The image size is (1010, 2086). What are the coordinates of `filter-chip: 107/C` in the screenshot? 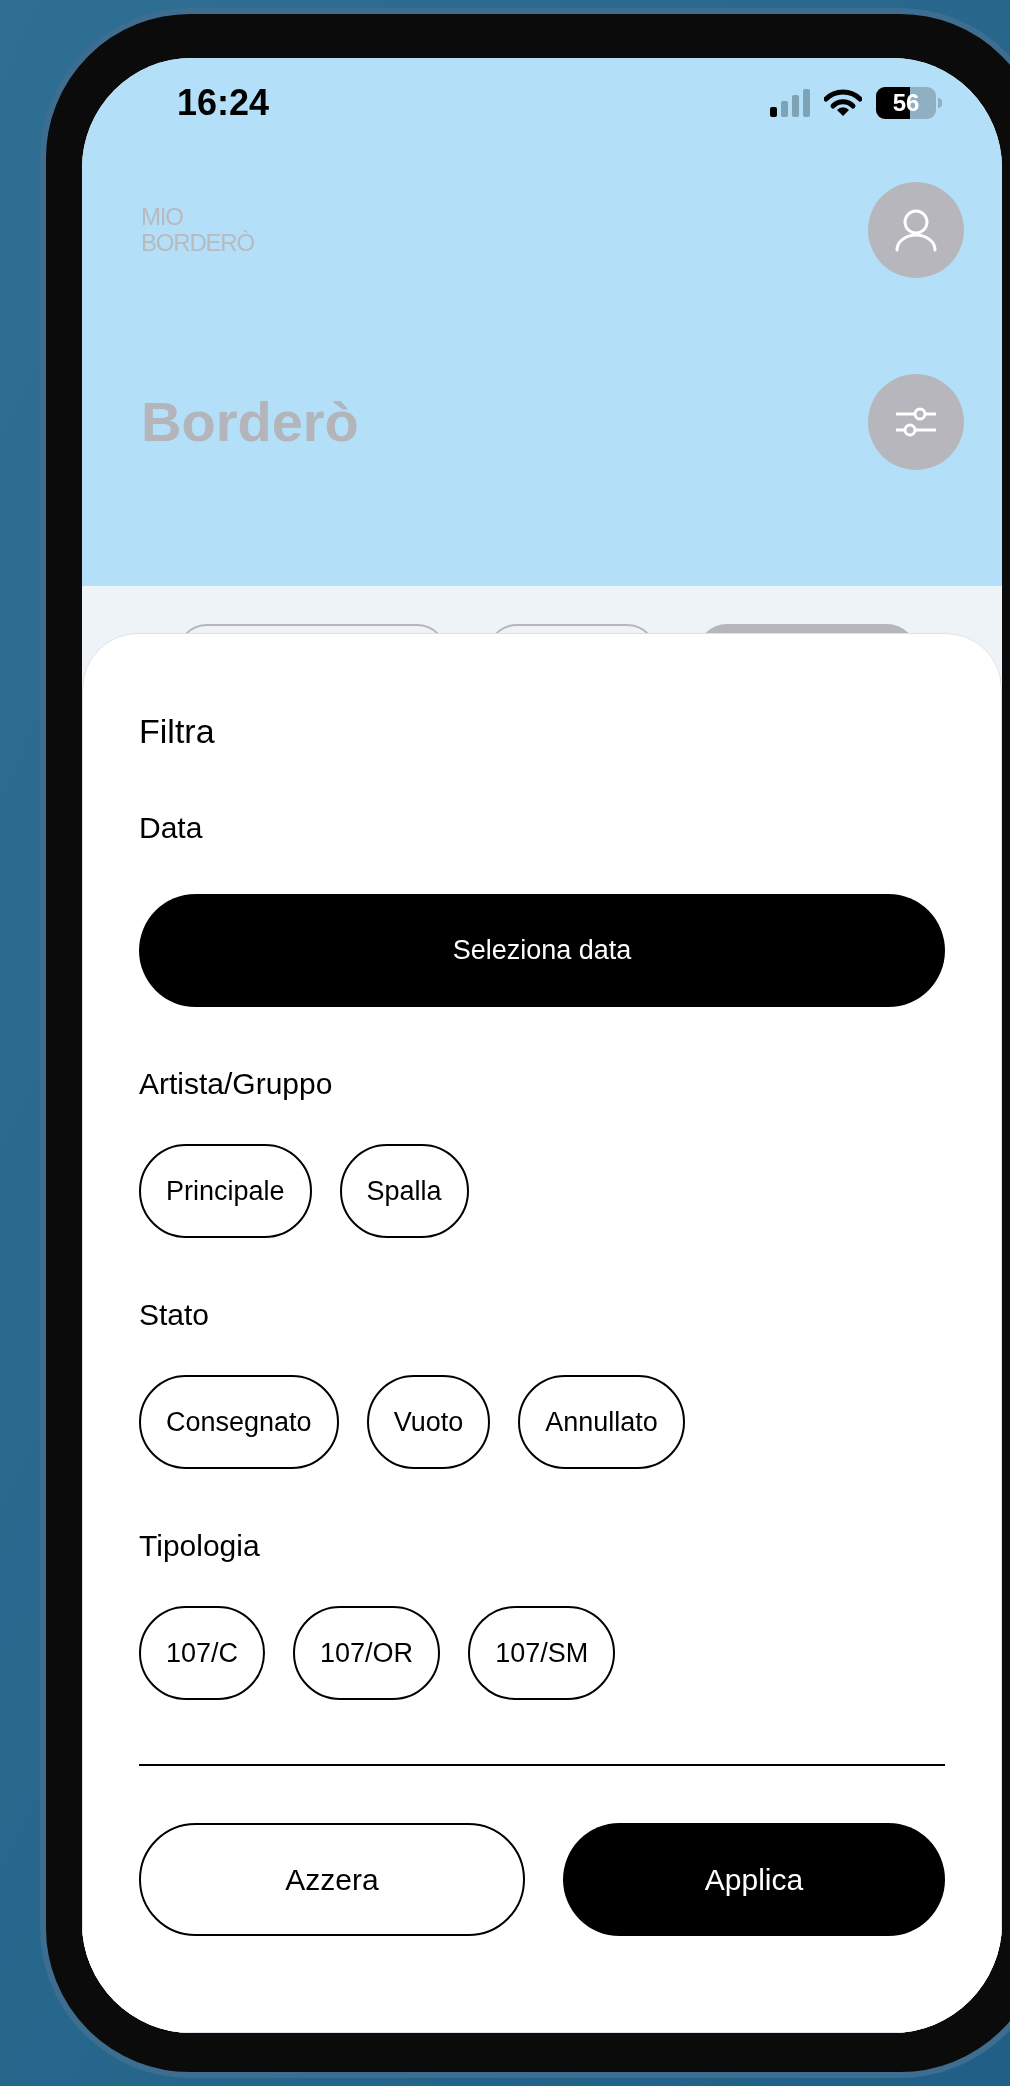 It's located at (202, 1653).